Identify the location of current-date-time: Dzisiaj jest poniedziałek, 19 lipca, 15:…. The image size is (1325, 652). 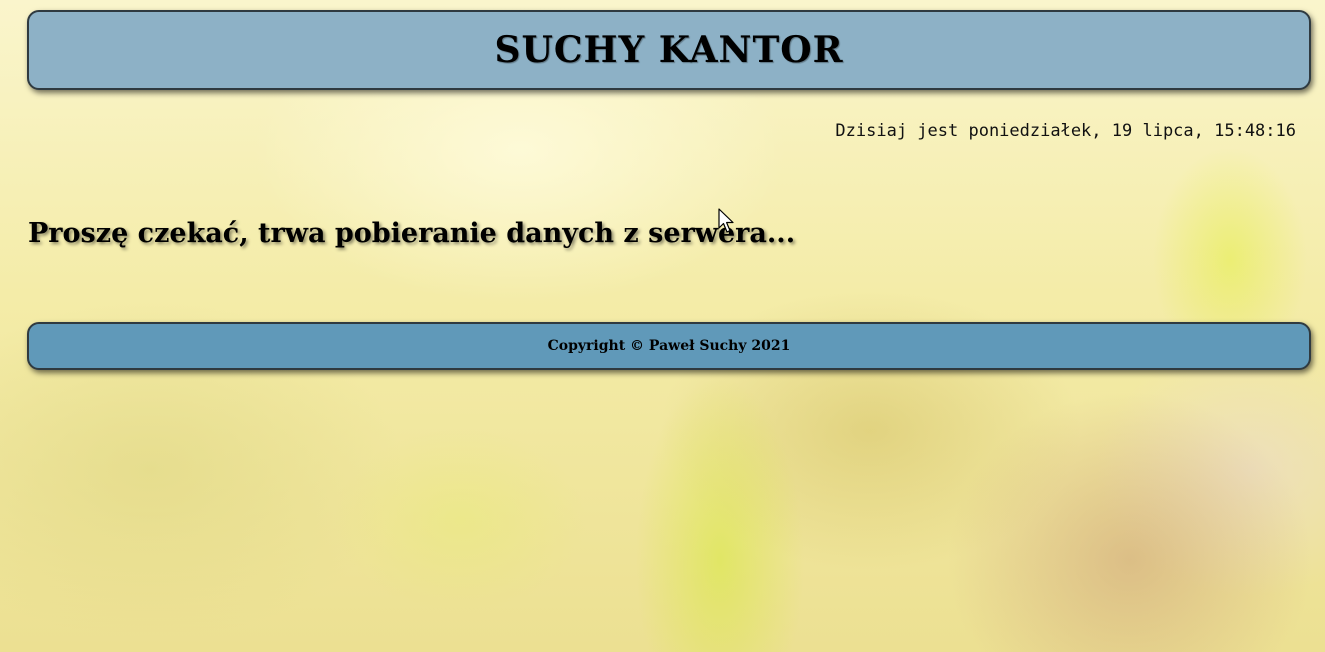
(1065, 131).